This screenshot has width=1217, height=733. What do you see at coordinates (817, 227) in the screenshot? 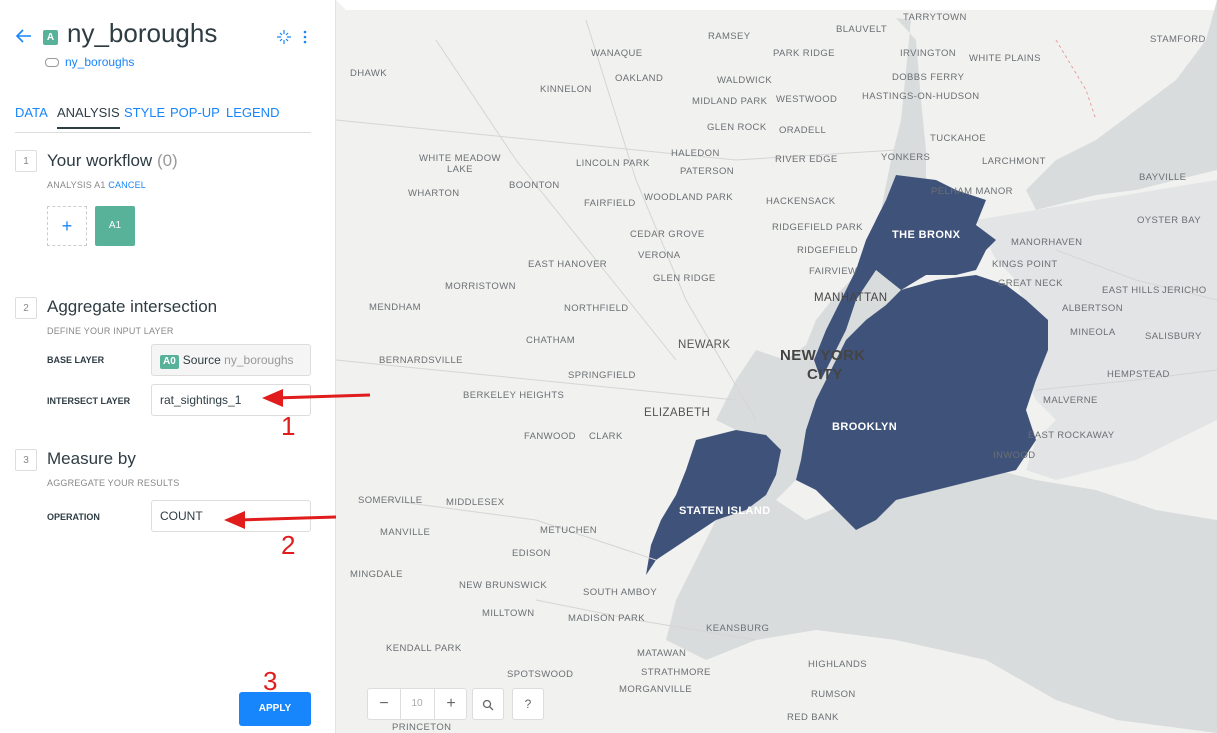
I see `map-label: RIDGEFIELD PARK` at bounding box center [817, 227].